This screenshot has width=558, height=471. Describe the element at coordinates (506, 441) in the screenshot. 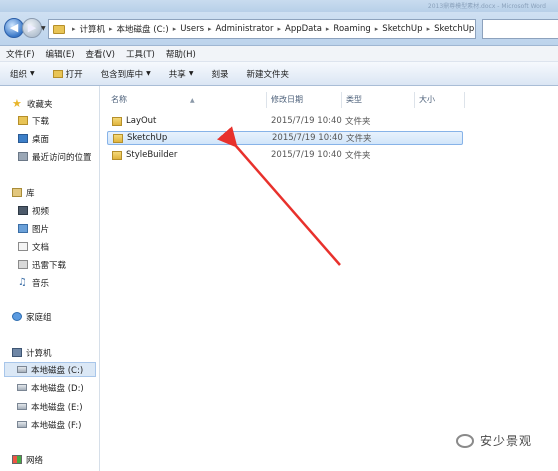

I see `watermark-text: 安少景观` at that location.